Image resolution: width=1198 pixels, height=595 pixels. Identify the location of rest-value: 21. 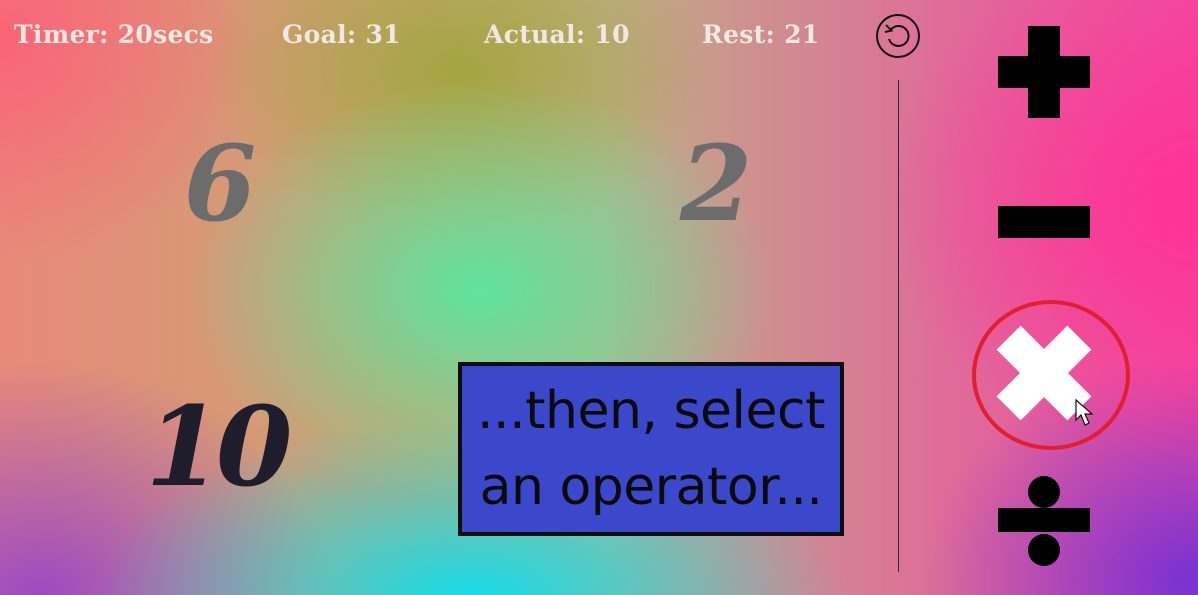
(802, 34).